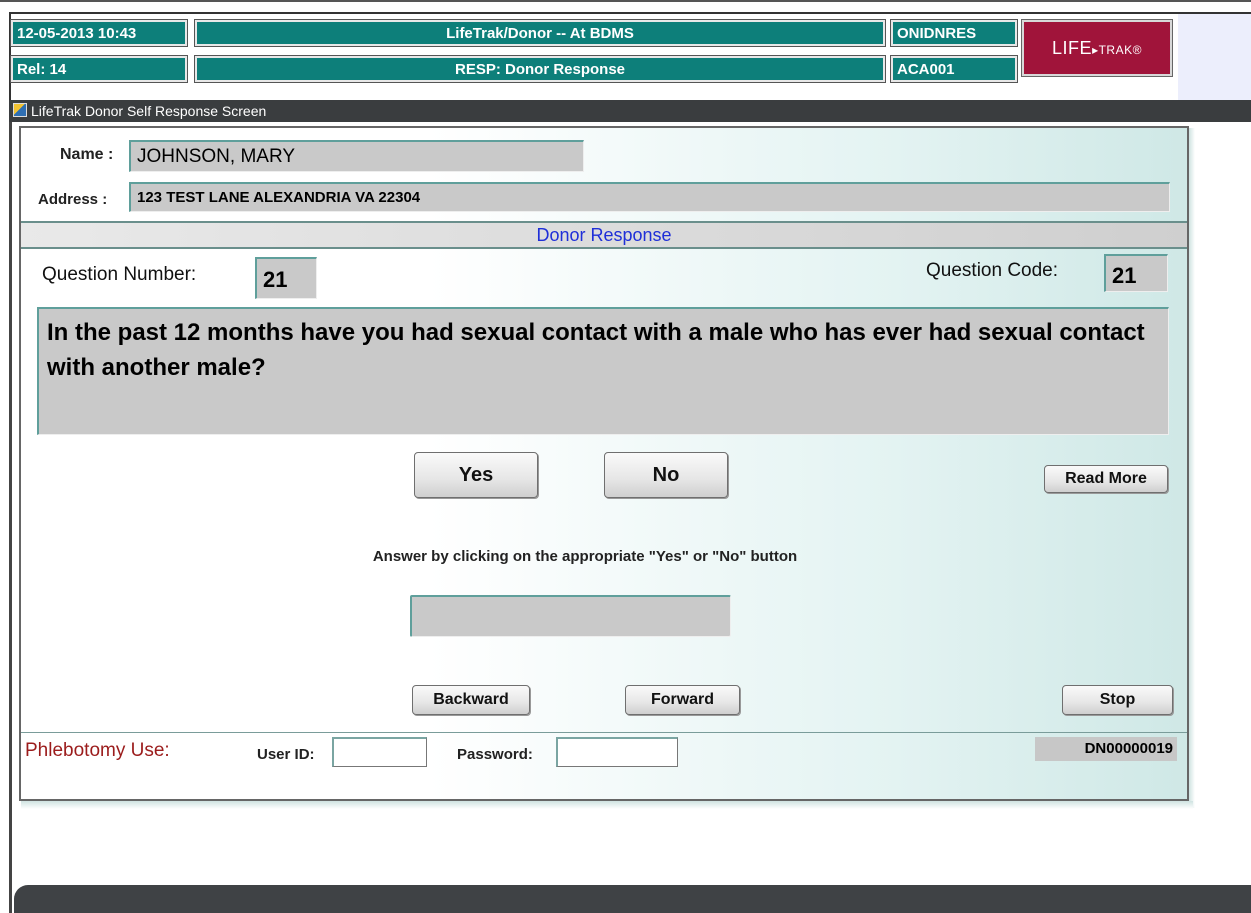 This screenshot has height=913, width=1251. Describe the element at coordinates (1117, 700) in the screenshot. I see `stop-button: Stop` at that location.